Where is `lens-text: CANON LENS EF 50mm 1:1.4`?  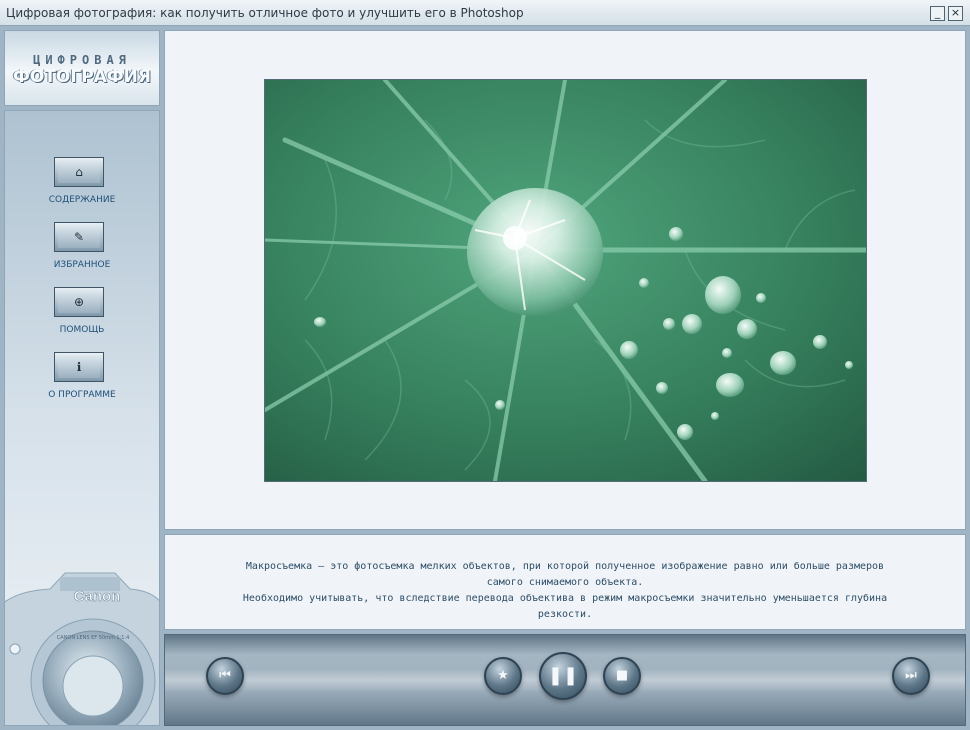
lens-text: CANON LENS EF 50mm 1:1.4 is located at coordinates (93, 638).